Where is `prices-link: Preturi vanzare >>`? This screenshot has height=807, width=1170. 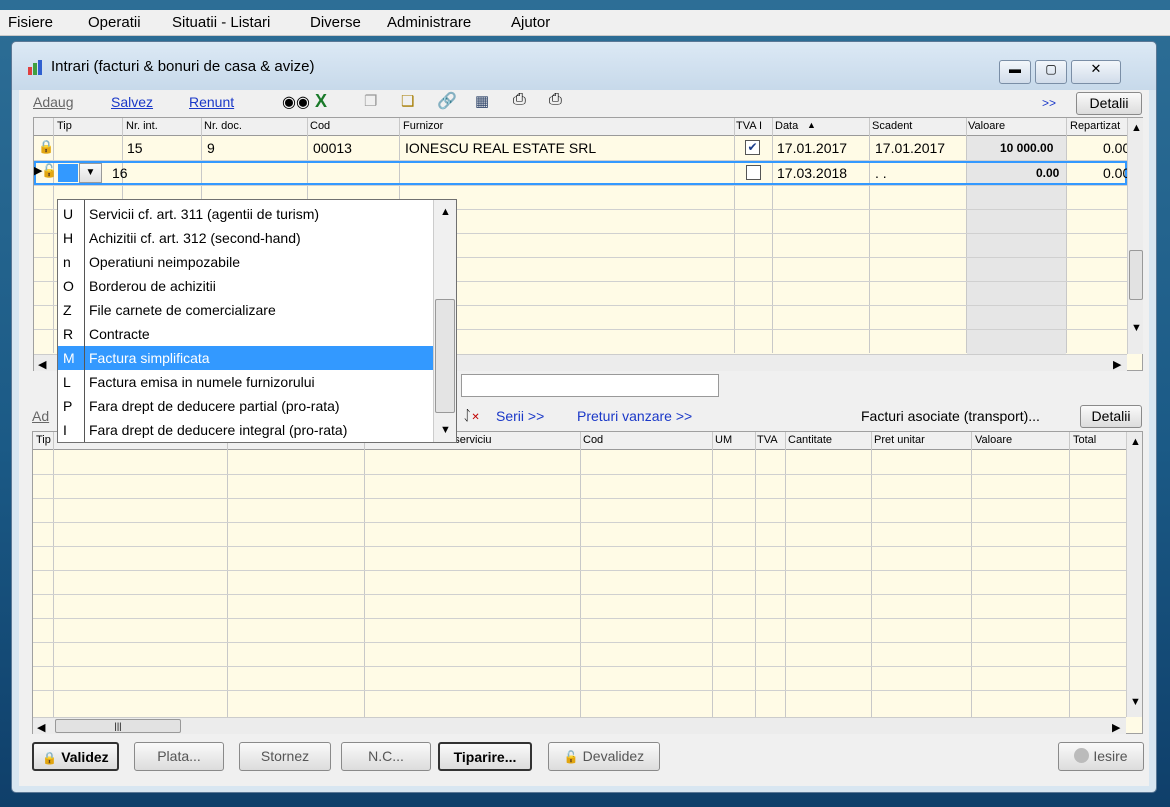 prices-link: Preturi vanzare >> is located at coordinates (634, 416).